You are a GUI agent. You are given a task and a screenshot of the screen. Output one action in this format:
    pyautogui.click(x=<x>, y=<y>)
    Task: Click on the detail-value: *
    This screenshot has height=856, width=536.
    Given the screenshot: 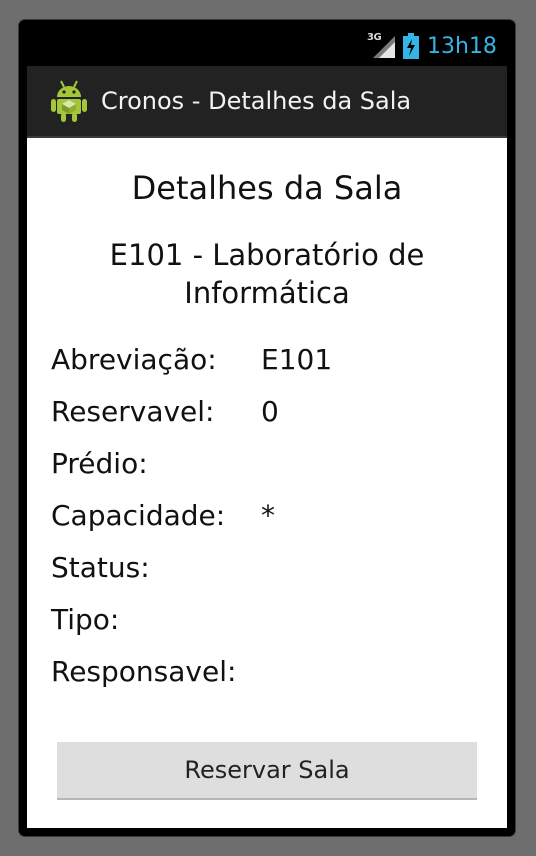 What is the action you would take?
    pyautogui.click(x=268, y=515)
    